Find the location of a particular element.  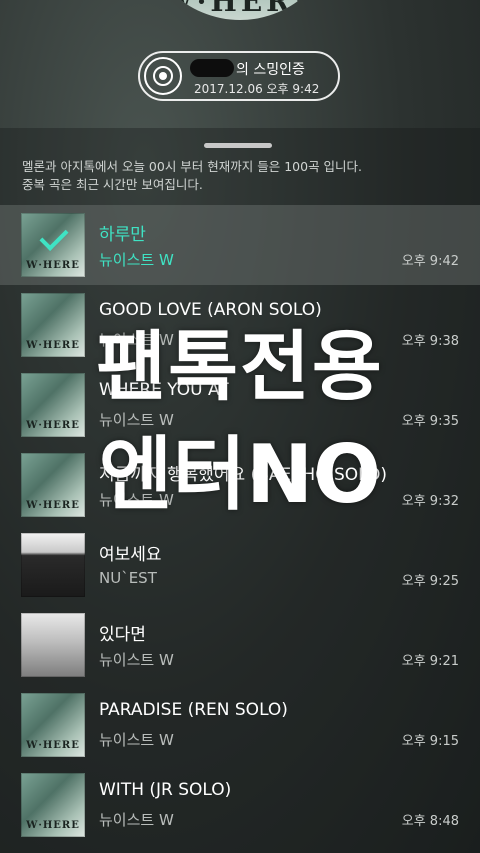

song-time: 오후 9:15 is located at coordinates (430, 741).